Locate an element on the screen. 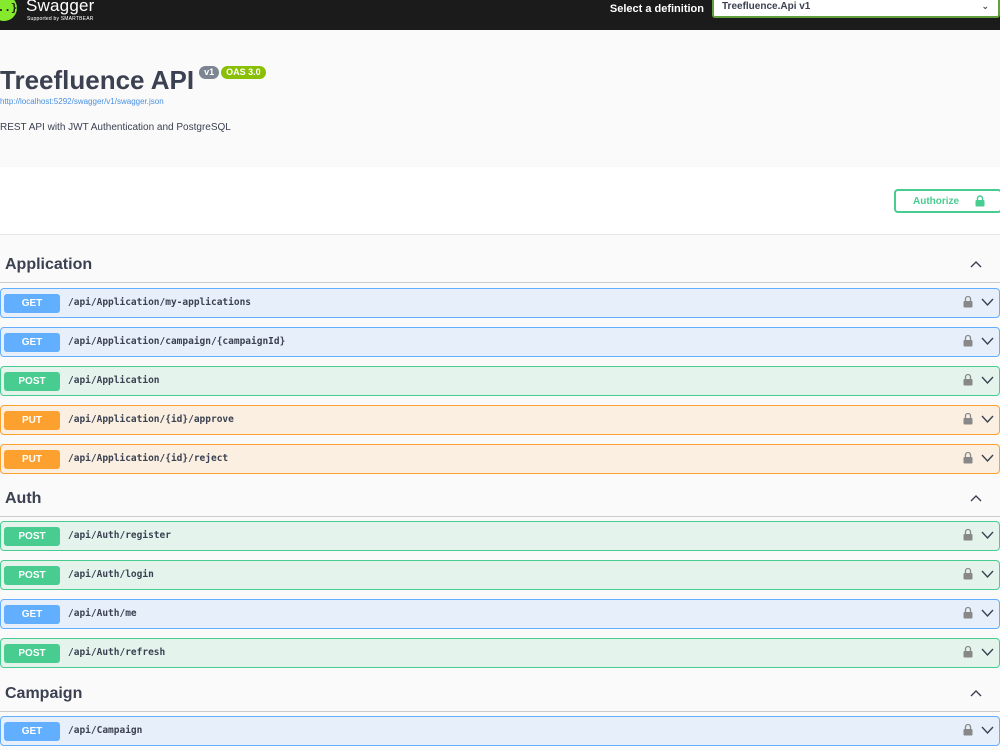 Image resolution: width=1000 pixels, height=750 pixels. title-row: Treefluence API v1 OAS 3.0 is located at coordinates (133, 80).